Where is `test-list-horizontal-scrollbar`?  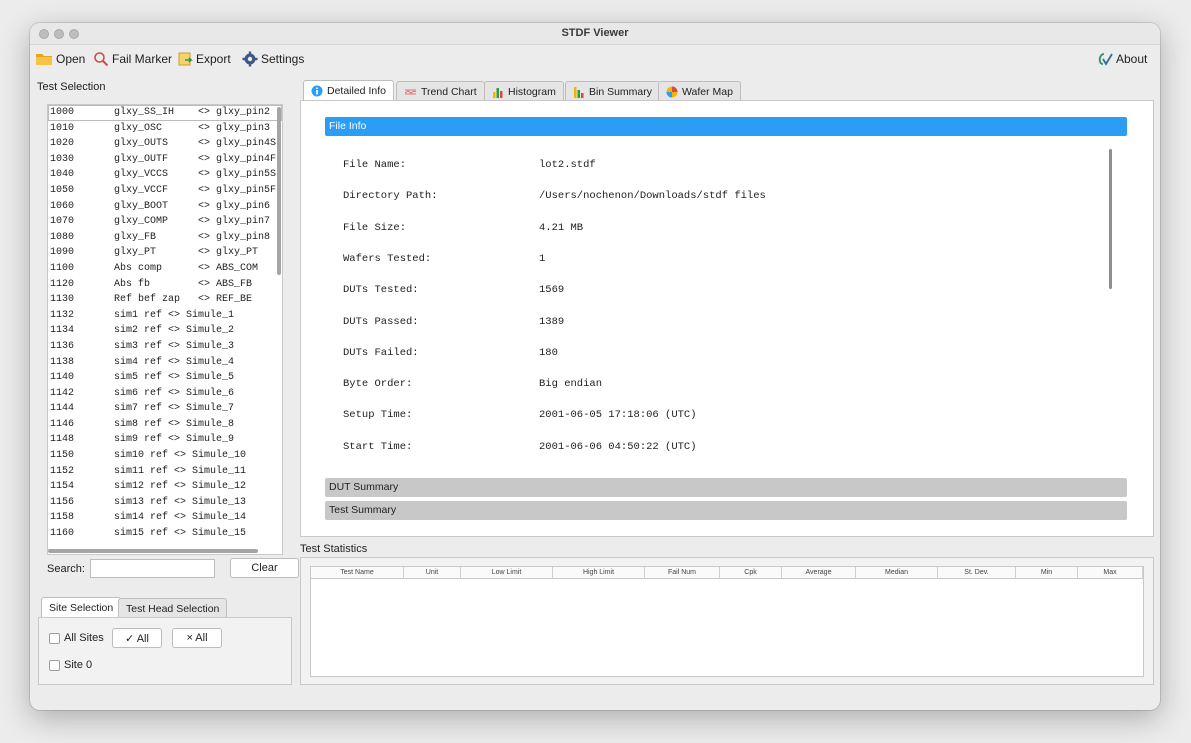
test-list-horizontal-scrollbar is located at coordinates (153, 551).